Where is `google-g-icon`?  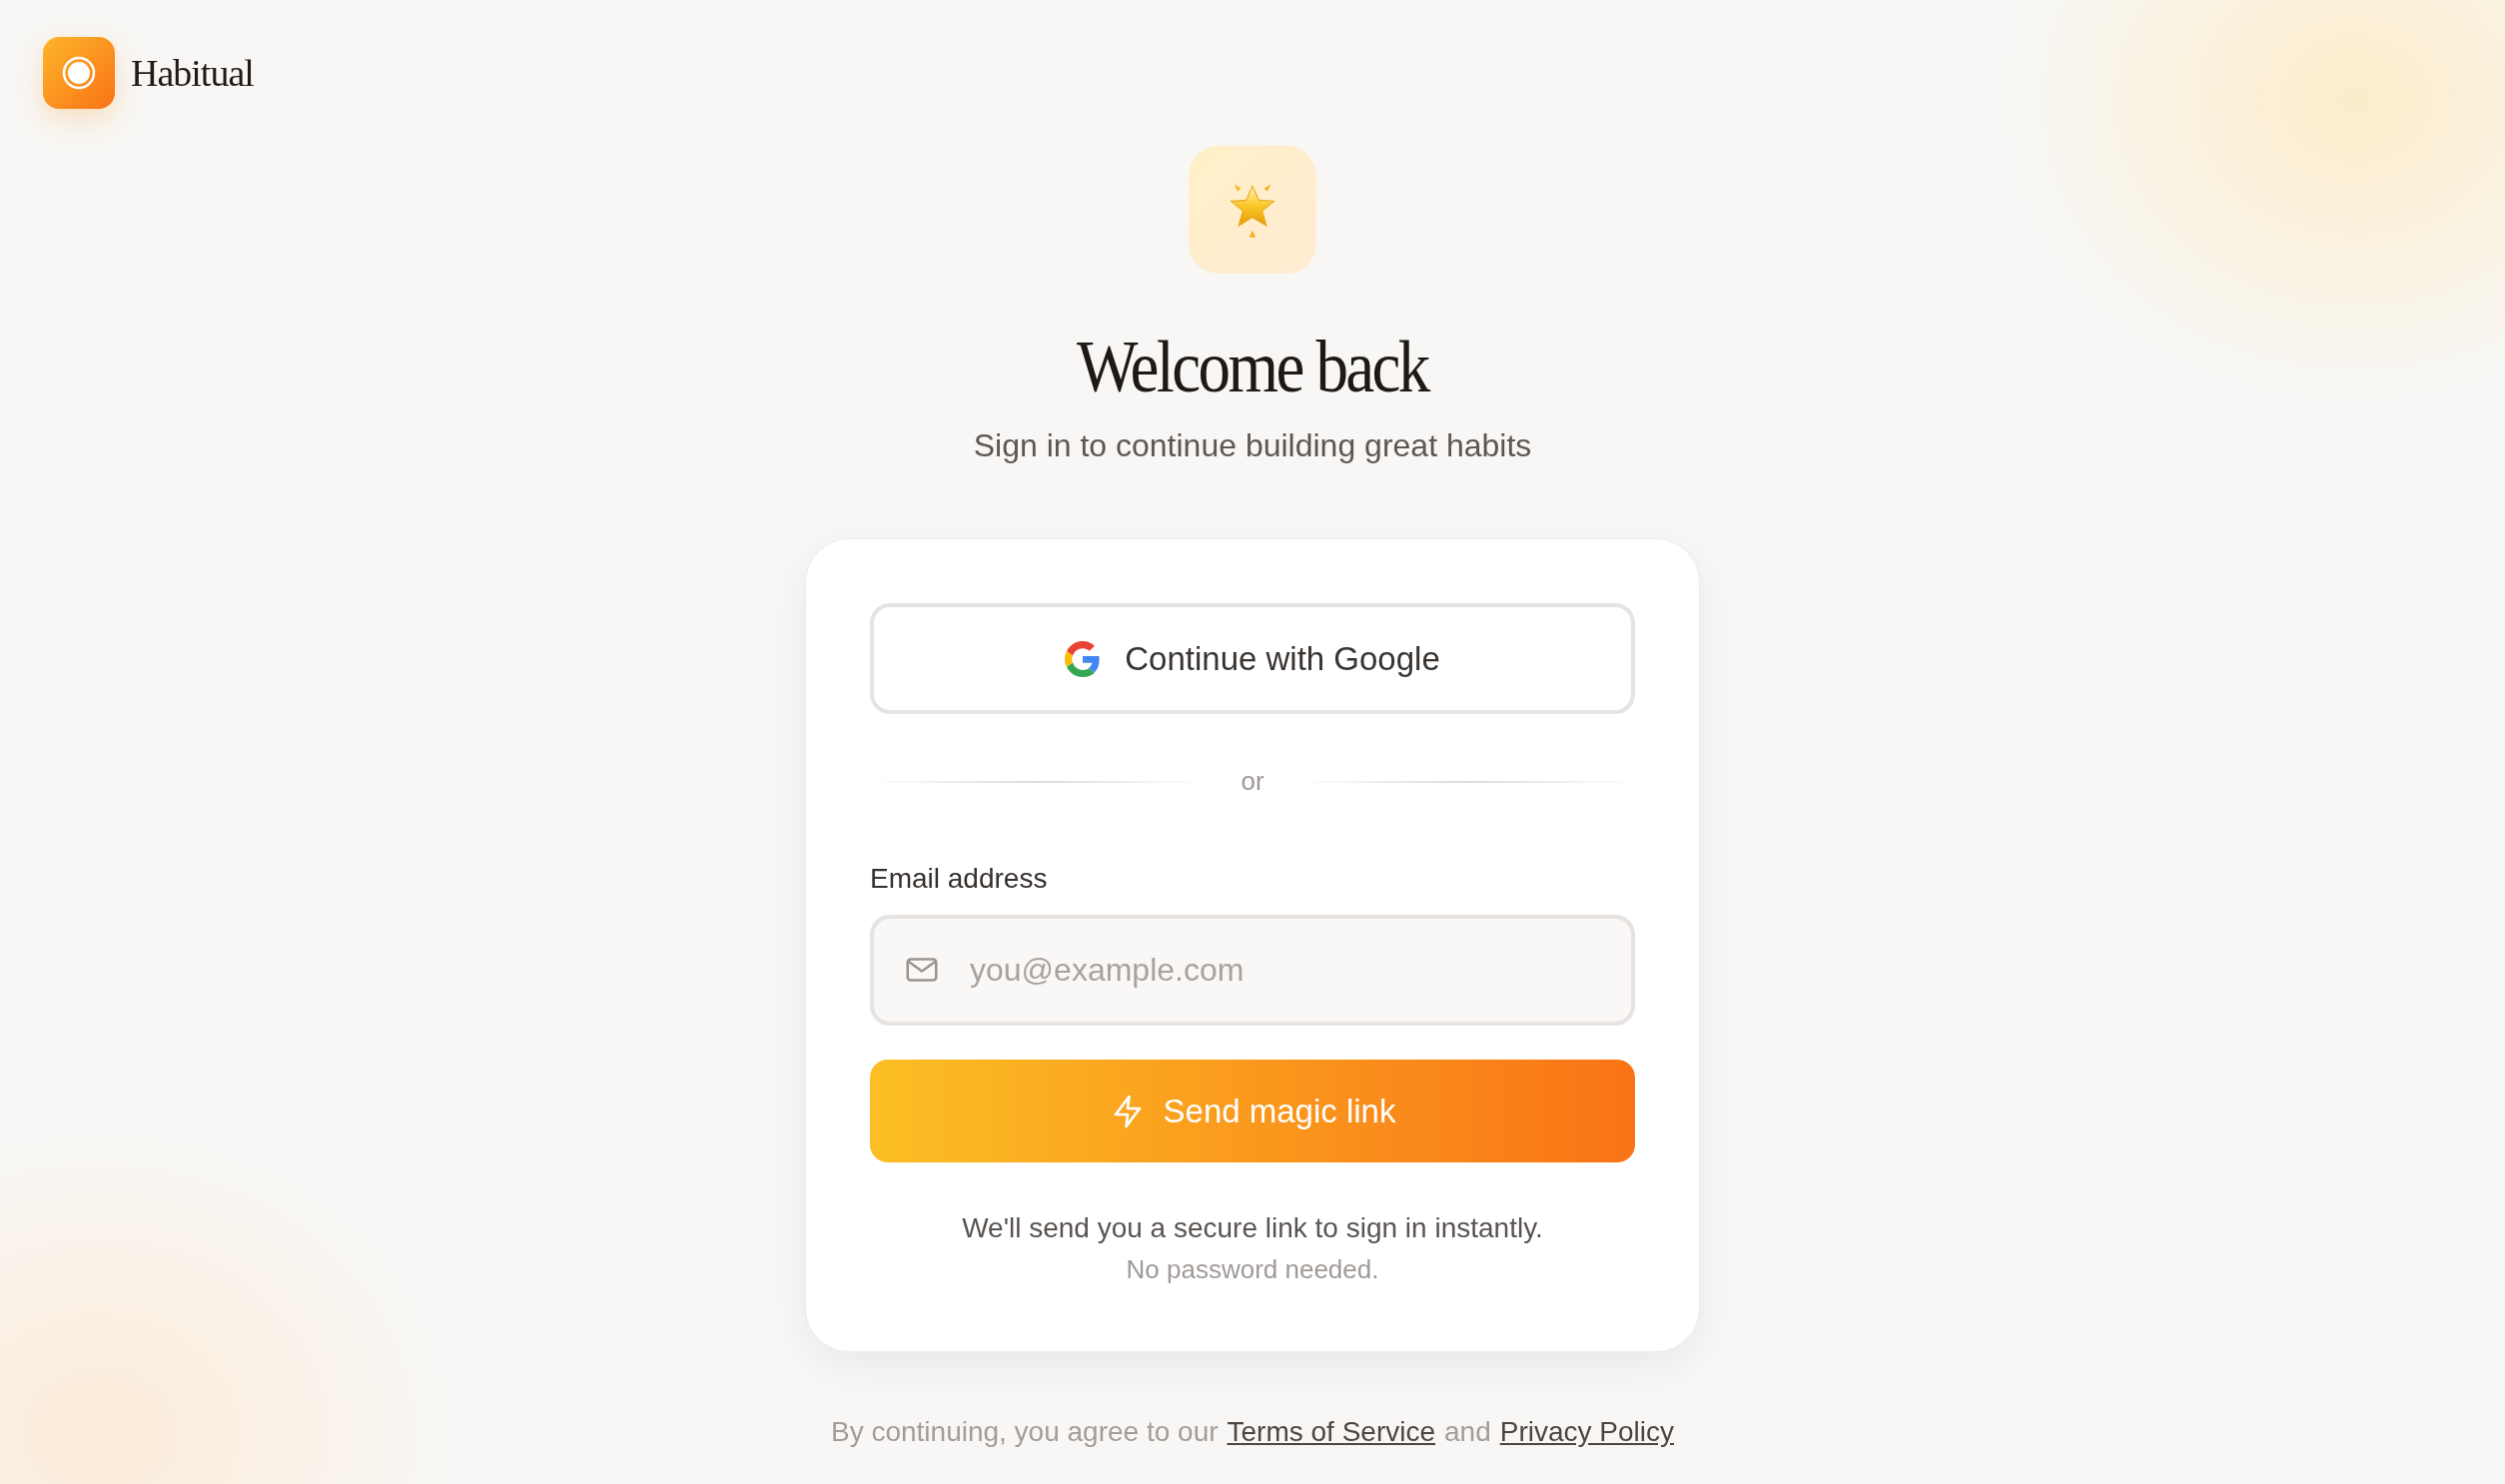 google-g-icon is located at coordinates (1083, 658).